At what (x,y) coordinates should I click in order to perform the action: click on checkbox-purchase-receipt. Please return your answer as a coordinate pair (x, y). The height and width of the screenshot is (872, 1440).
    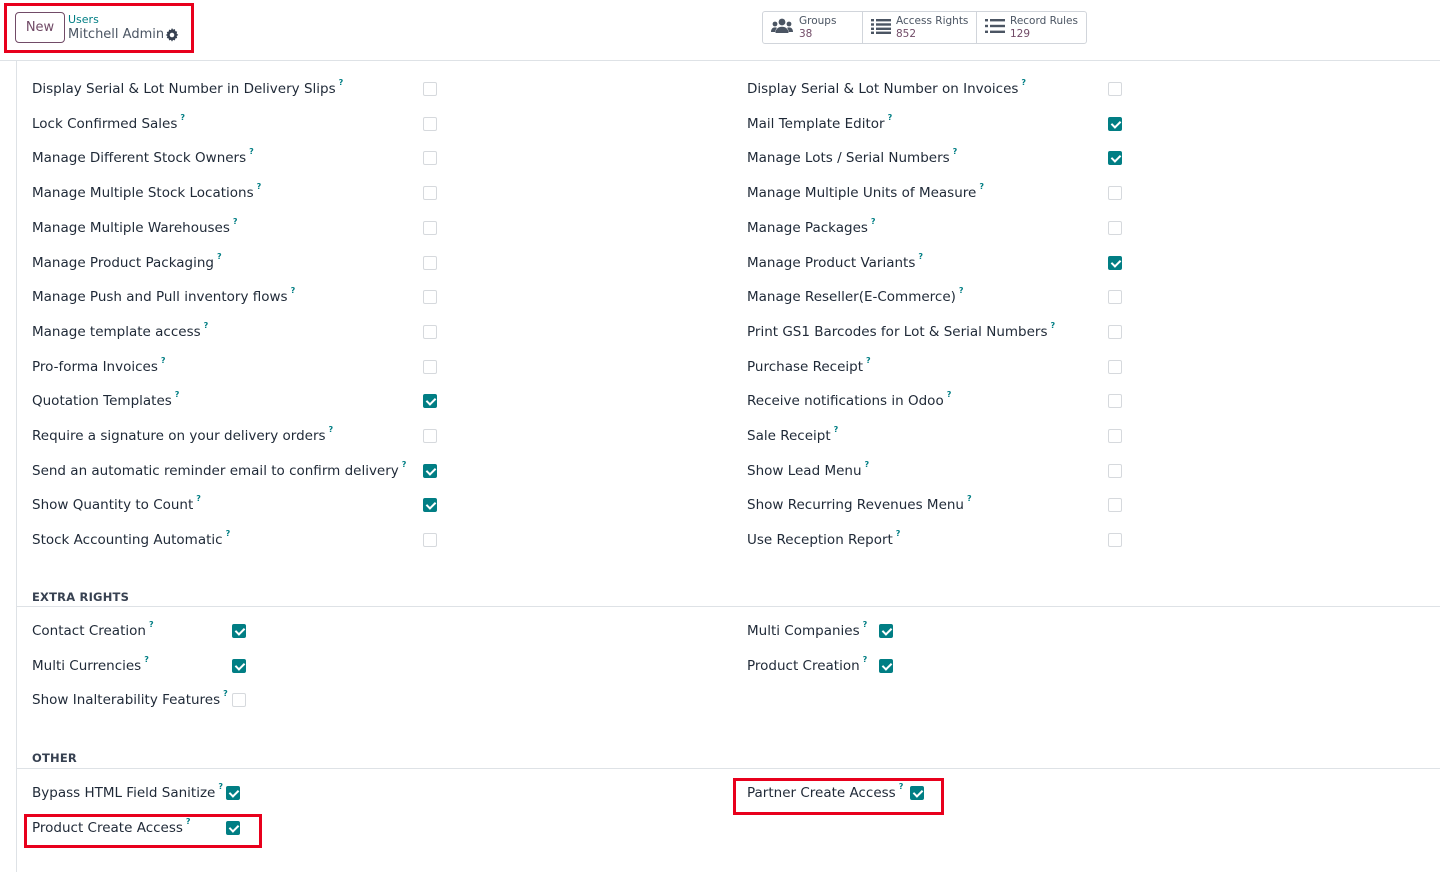
    Looking at the image, I should click on (1115, 366).